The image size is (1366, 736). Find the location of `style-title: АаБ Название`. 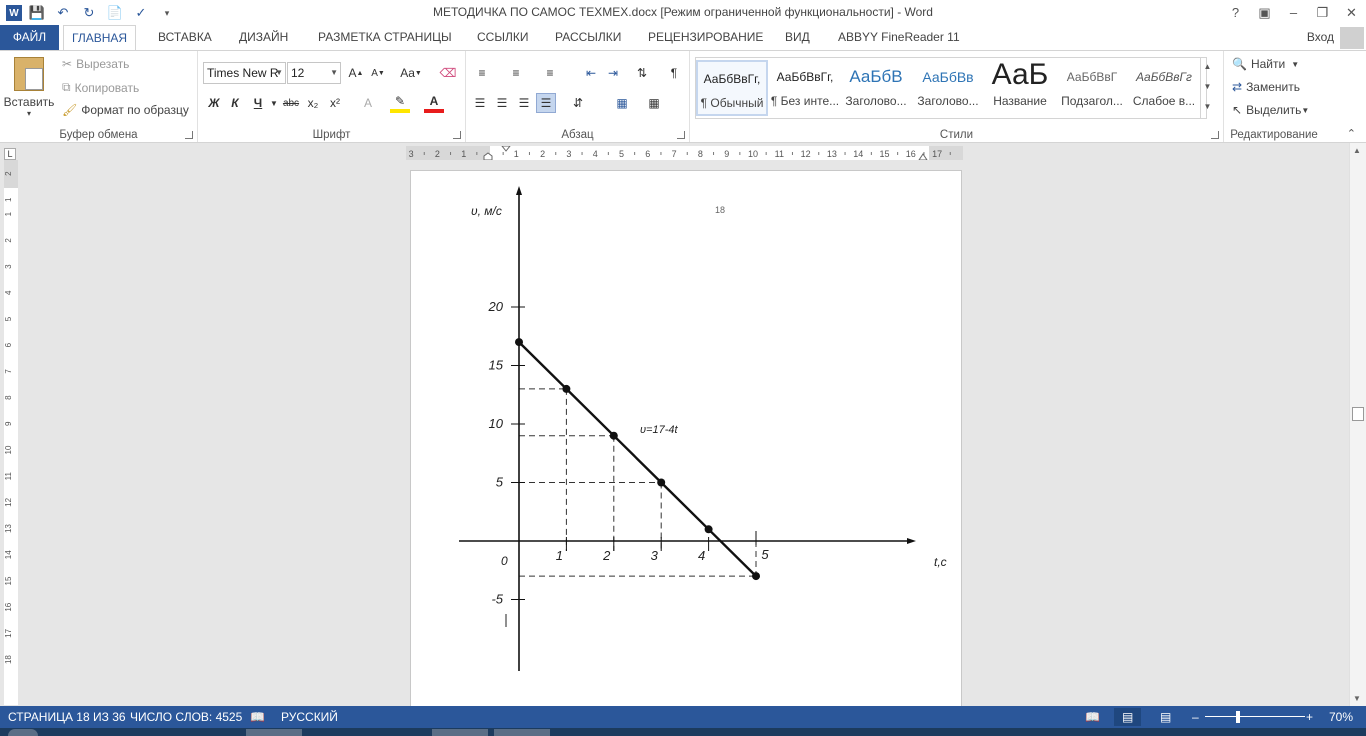

style-title: АаБ Название is located at coordinates (1020, 88).